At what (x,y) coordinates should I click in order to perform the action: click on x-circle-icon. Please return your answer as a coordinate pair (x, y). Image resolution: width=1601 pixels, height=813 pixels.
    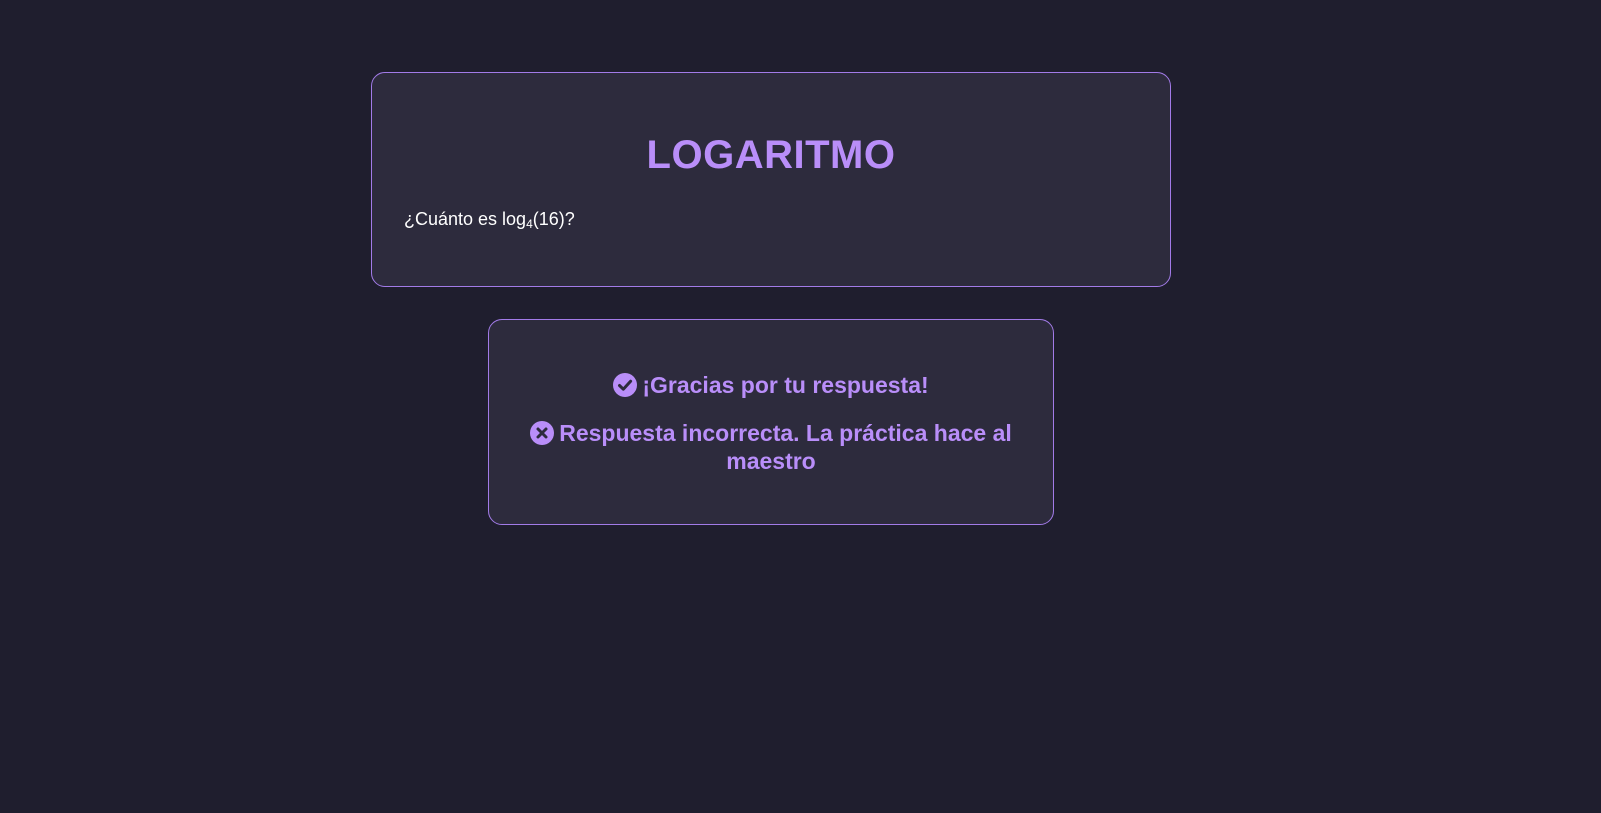
    Looking at the image, I should click on (542, 433).